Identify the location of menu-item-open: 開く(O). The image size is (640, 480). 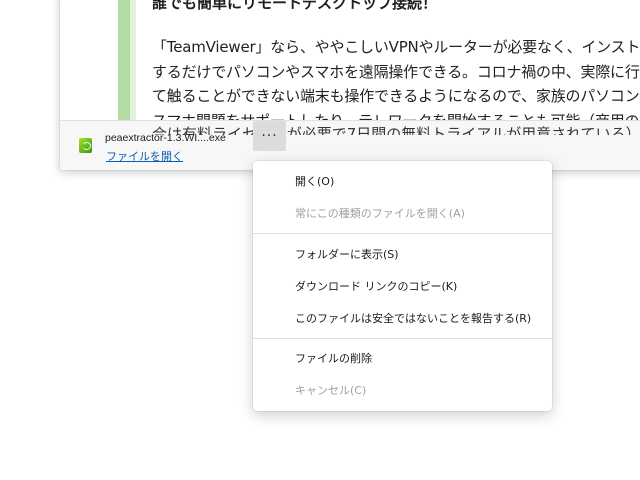
(402, 182).